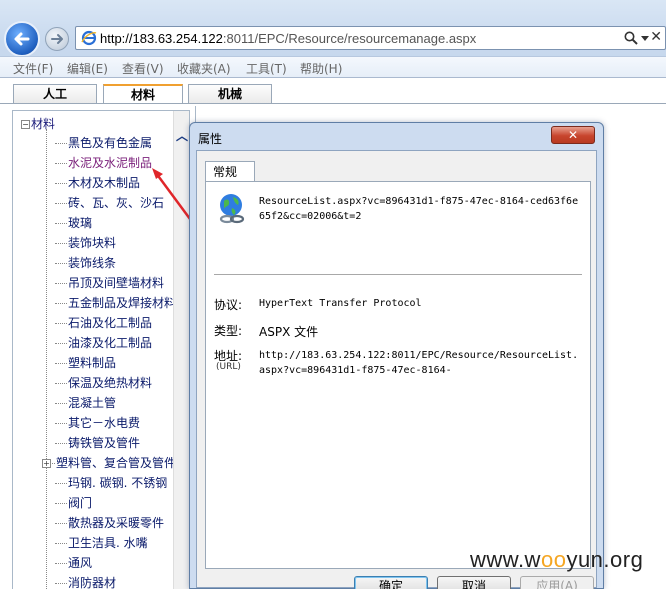 The width and height of the screenshot is (666, 589). I want to click on tab-labor: 人工, so click(55, 94).